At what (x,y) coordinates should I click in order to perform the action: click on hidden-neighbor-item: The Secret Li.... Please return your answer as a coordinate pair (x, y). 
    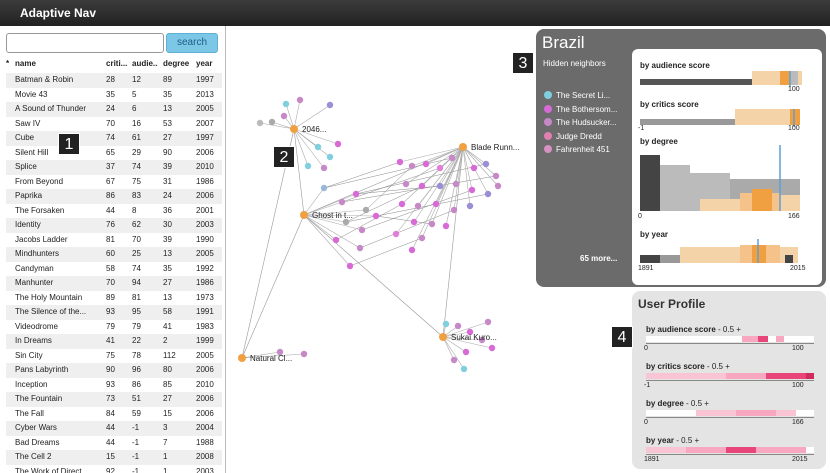
    Looking at the image, I should click on (577, 95).